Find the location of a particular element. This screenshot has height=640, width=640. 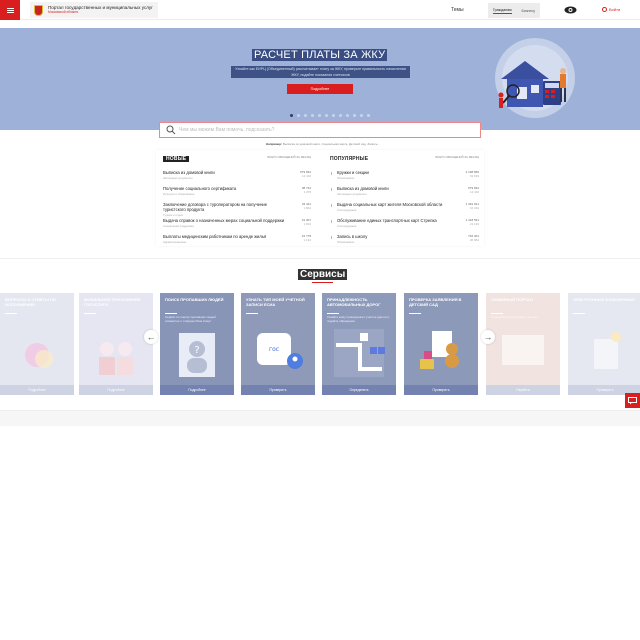

list-item-month: 1 132 is located at coordinates (307, 240).